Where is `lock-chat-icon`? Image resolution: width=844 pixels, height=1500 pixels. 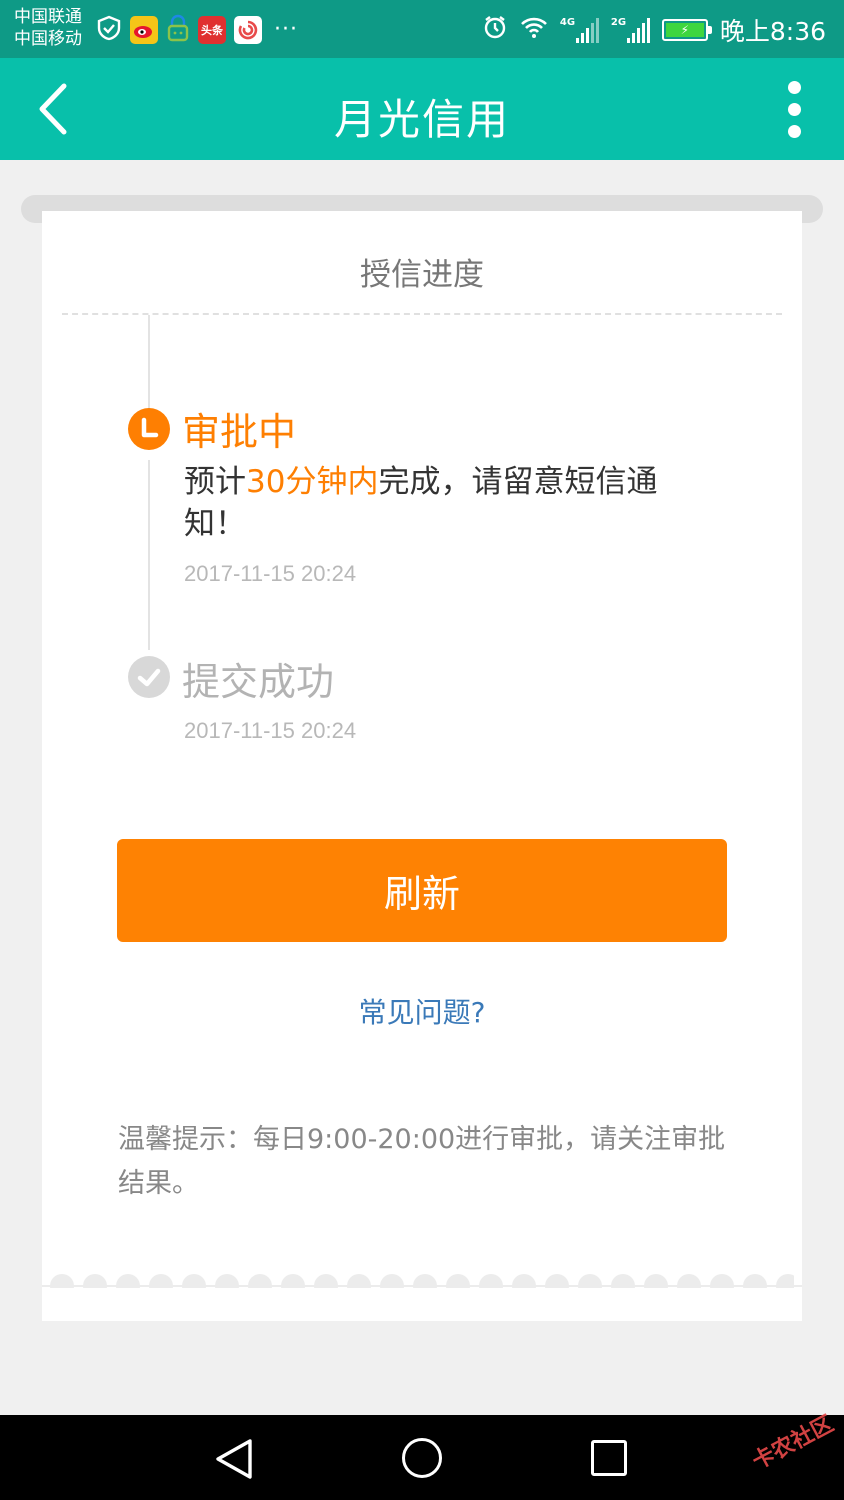 lock-chat-icon is located at coordinates (178, 30).